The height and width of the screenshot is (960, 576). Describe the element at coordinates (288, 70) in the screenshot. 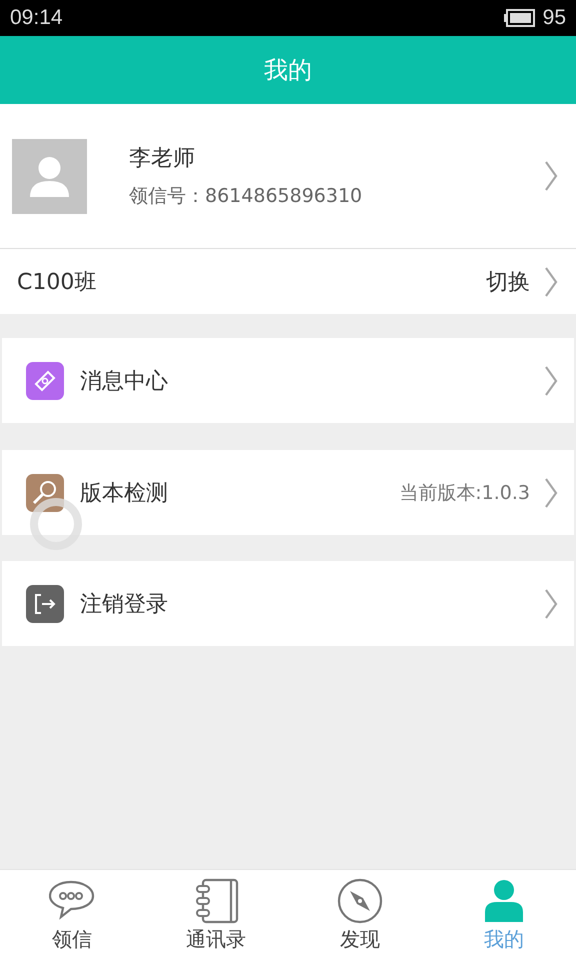

I see `page-title: 我的` at that location.